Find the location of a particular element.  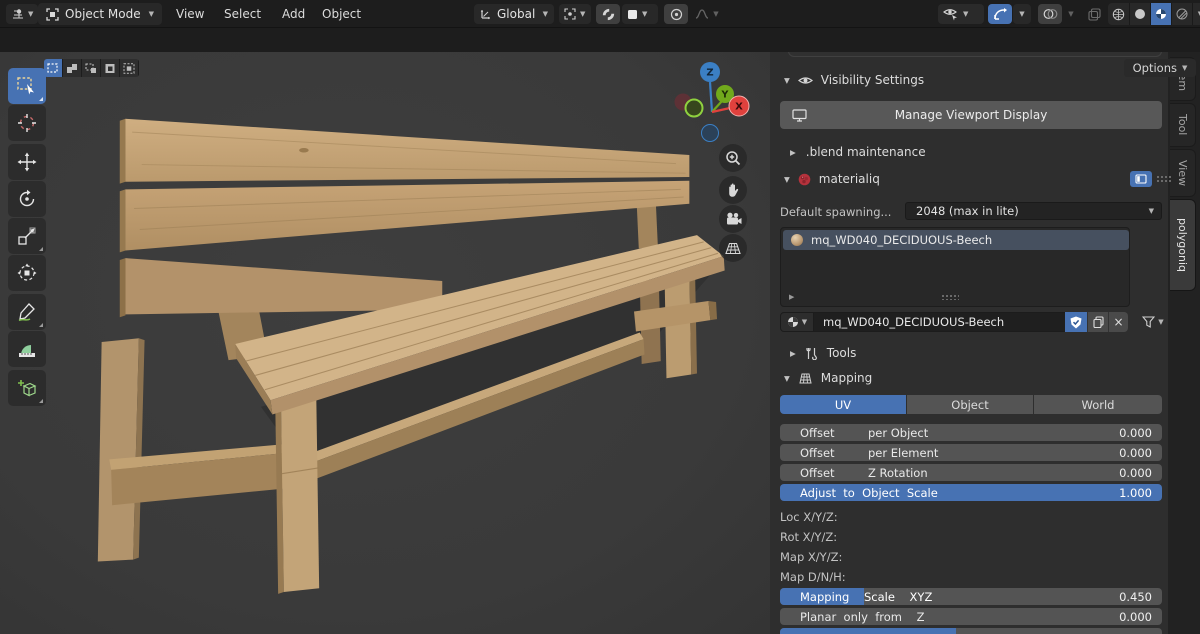

material-datablock-row: ▼ mq_WD040_DECIDUOUS-Beech × is located at coordinates (954, 322).